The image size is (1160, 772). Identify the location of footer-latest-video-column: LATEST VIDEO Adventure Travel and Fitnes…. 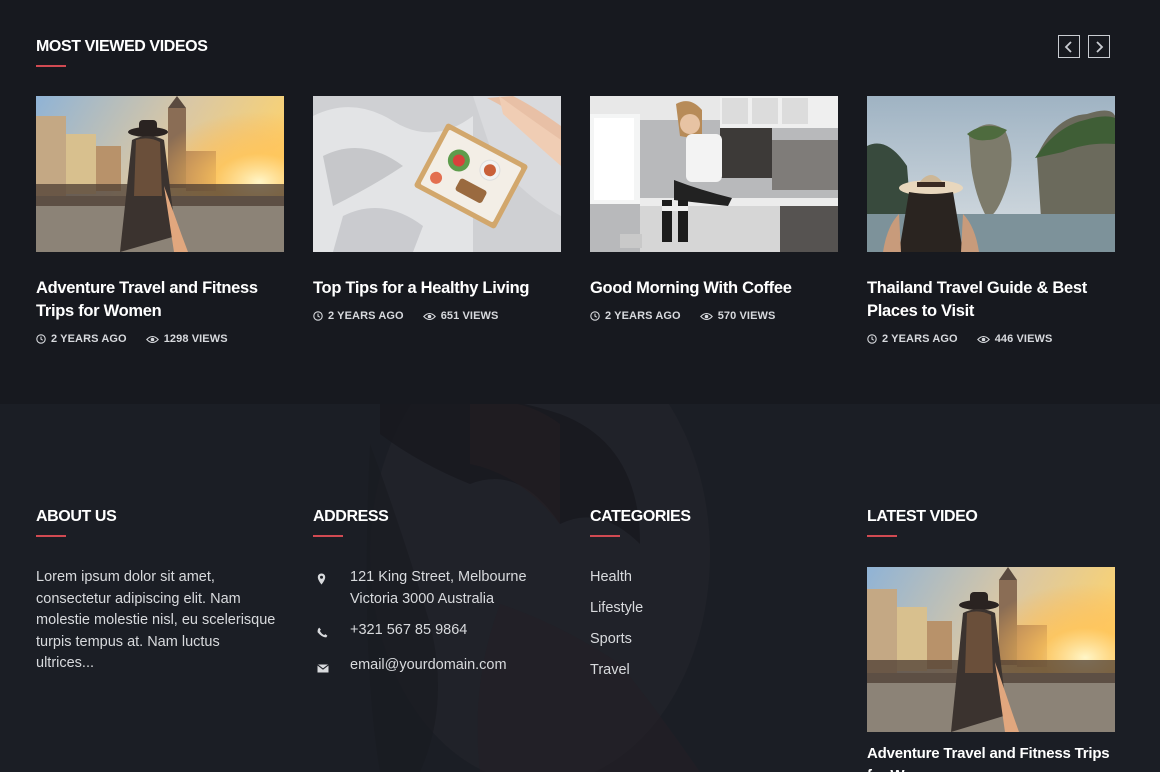
(997, 640).